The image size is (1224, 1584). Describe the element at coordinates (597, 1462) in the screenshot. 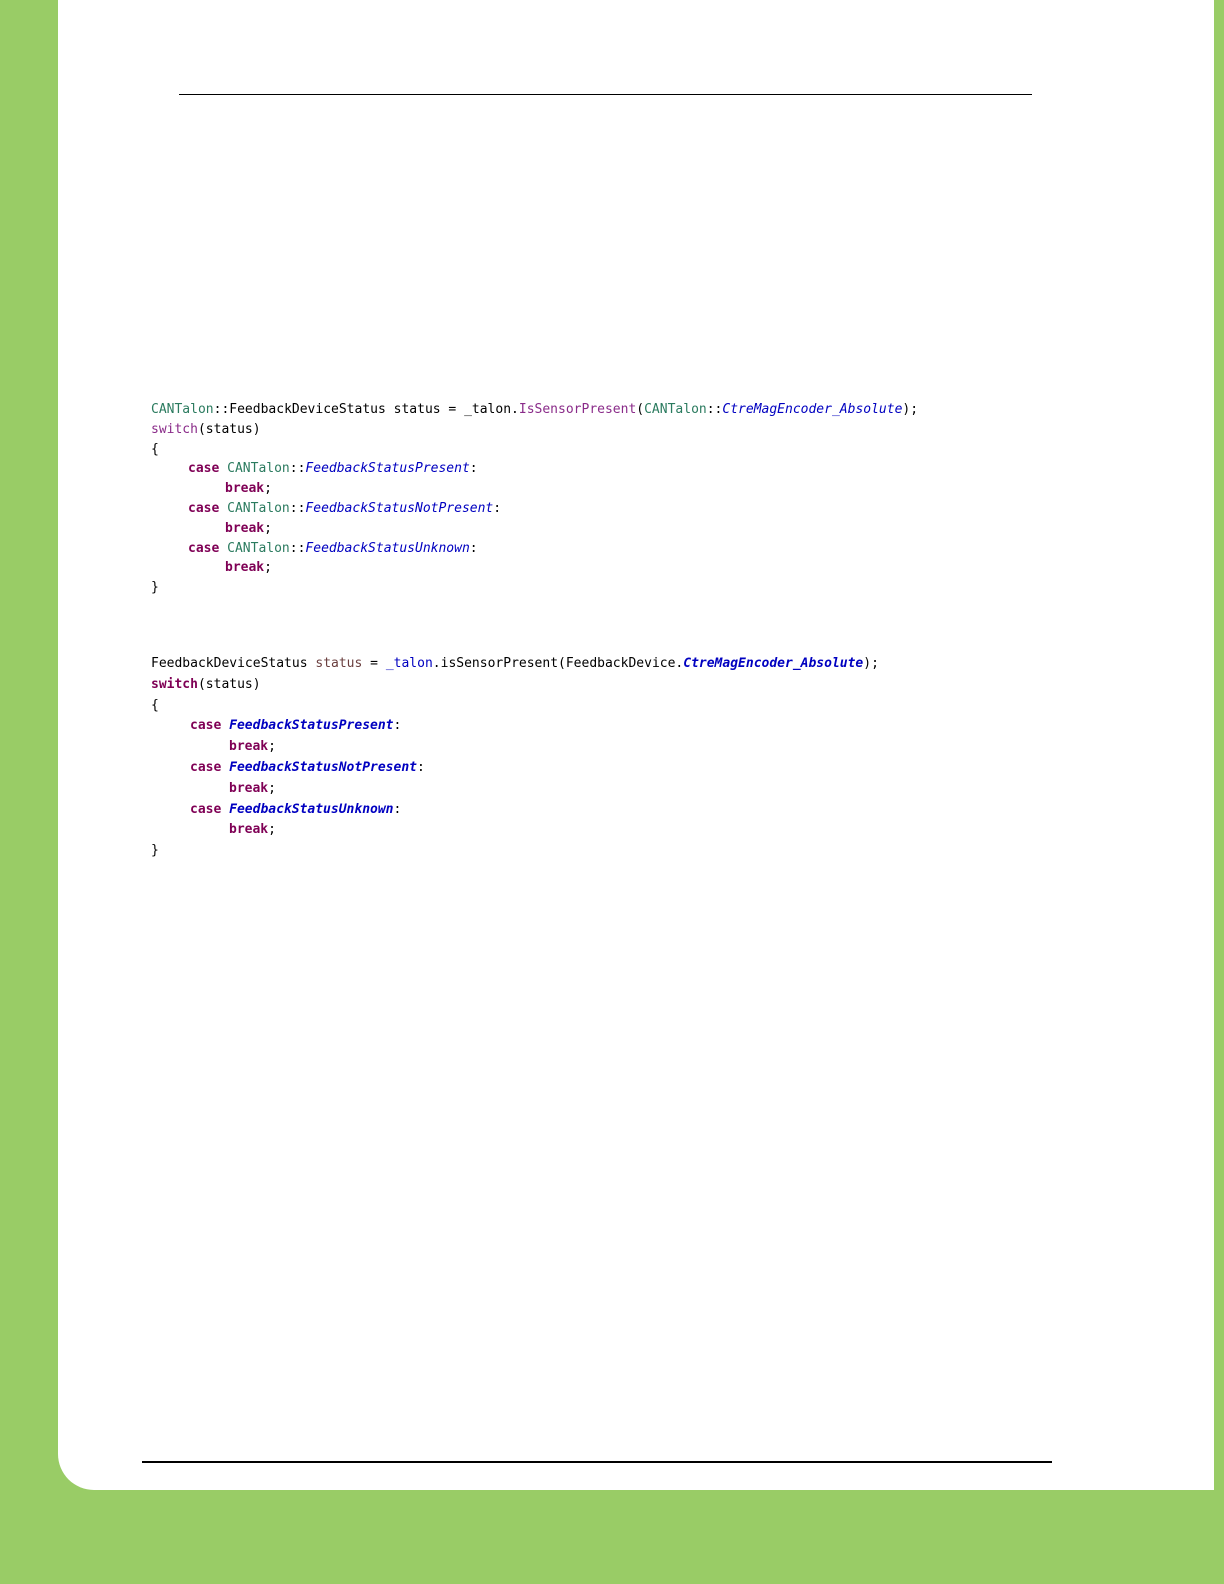

I see `footer-rule` at that location.